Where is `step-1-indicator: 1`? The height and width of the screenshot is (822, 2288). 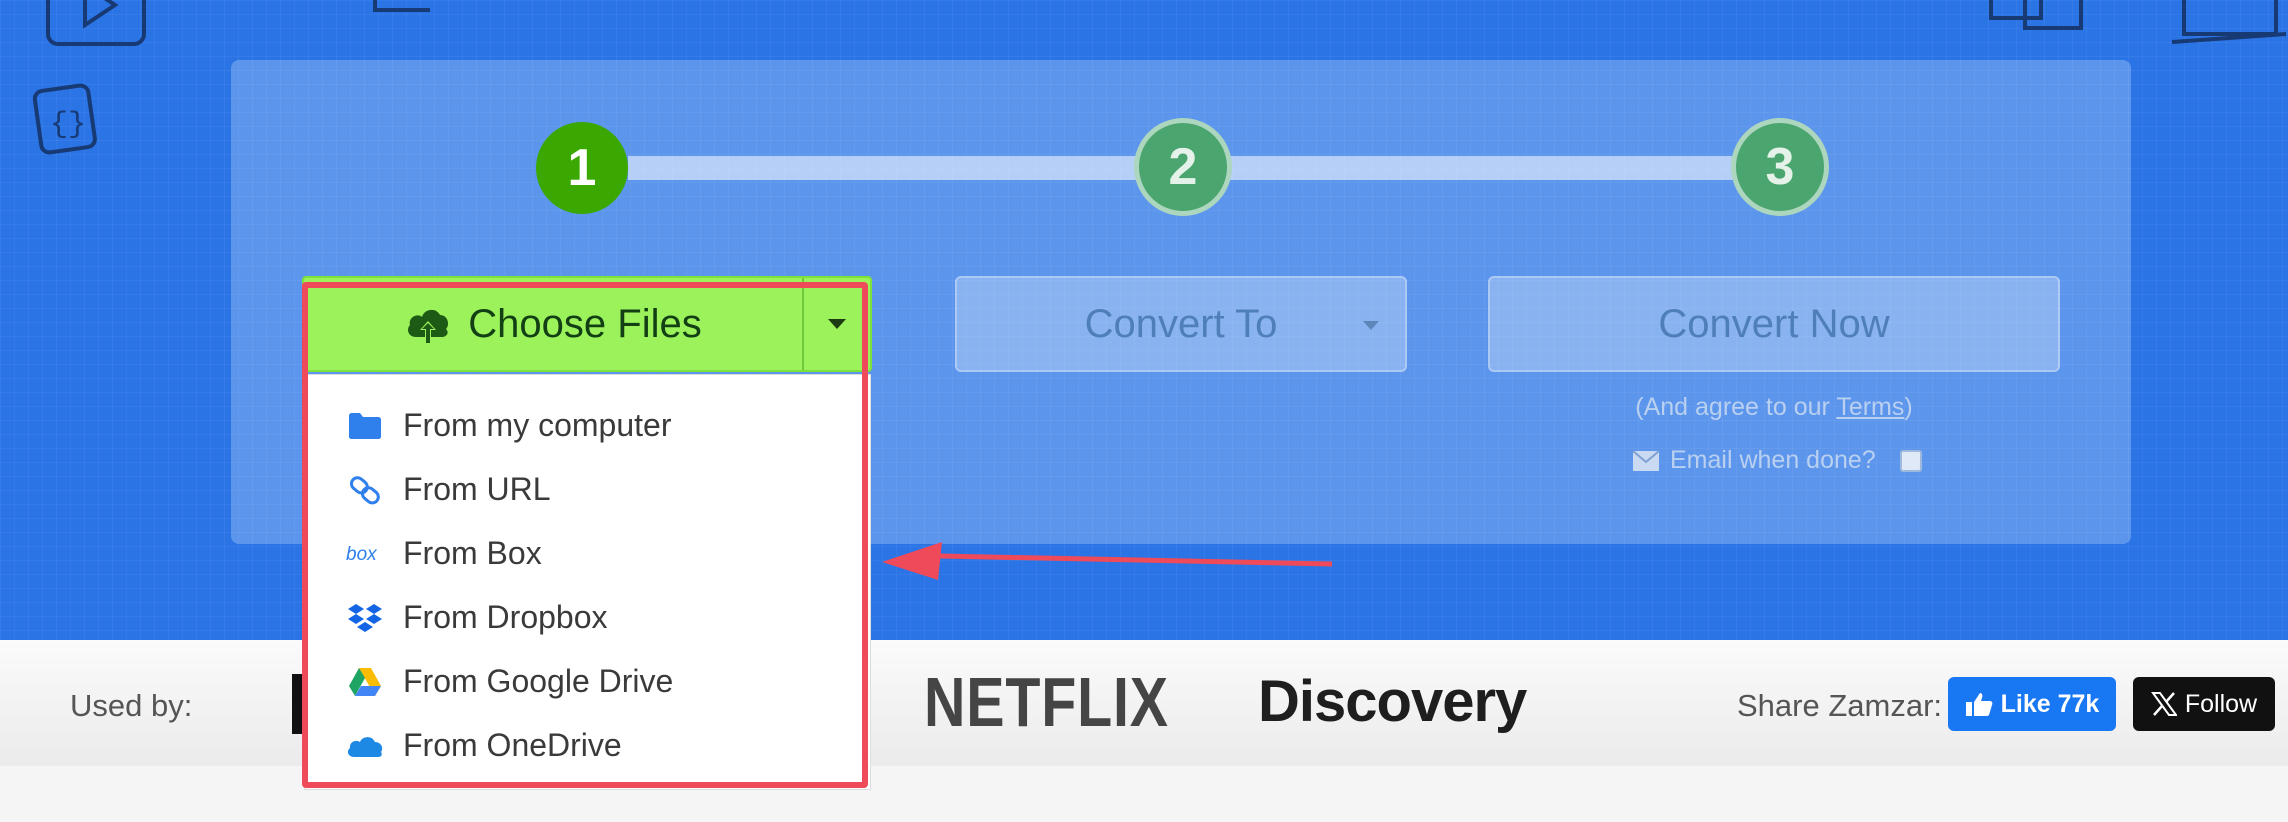 step-1-indicator: 1 is located at coordinates (582, 168).